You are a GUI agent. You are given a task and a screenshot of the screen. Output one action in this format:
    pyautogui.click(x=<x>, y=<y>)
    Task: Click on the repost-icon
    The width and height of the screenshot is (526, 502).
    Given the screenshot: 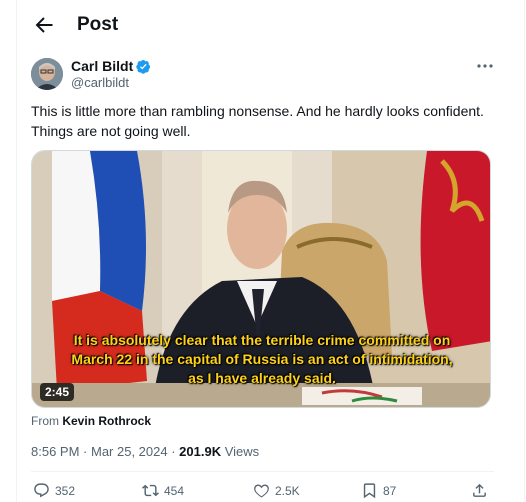 What is the action you would take?
    pyautogui.click(x=150, y=490)
    